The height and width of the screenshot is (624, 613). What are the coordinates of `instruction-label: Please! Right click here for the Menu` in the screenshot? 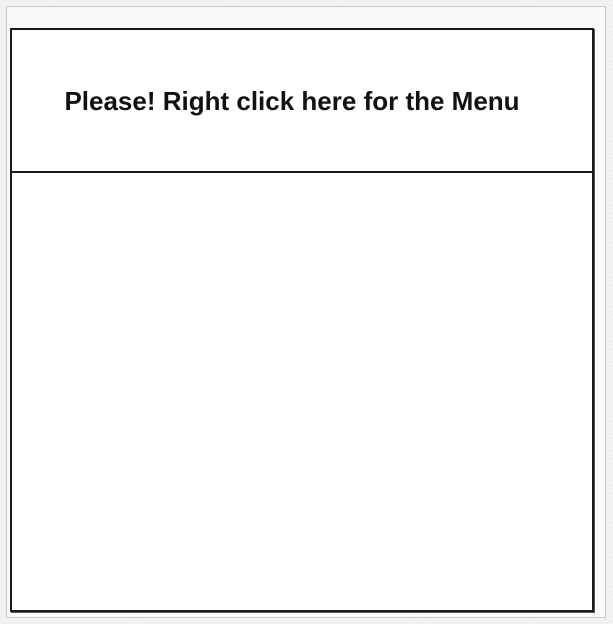 It's located at (292, 100).